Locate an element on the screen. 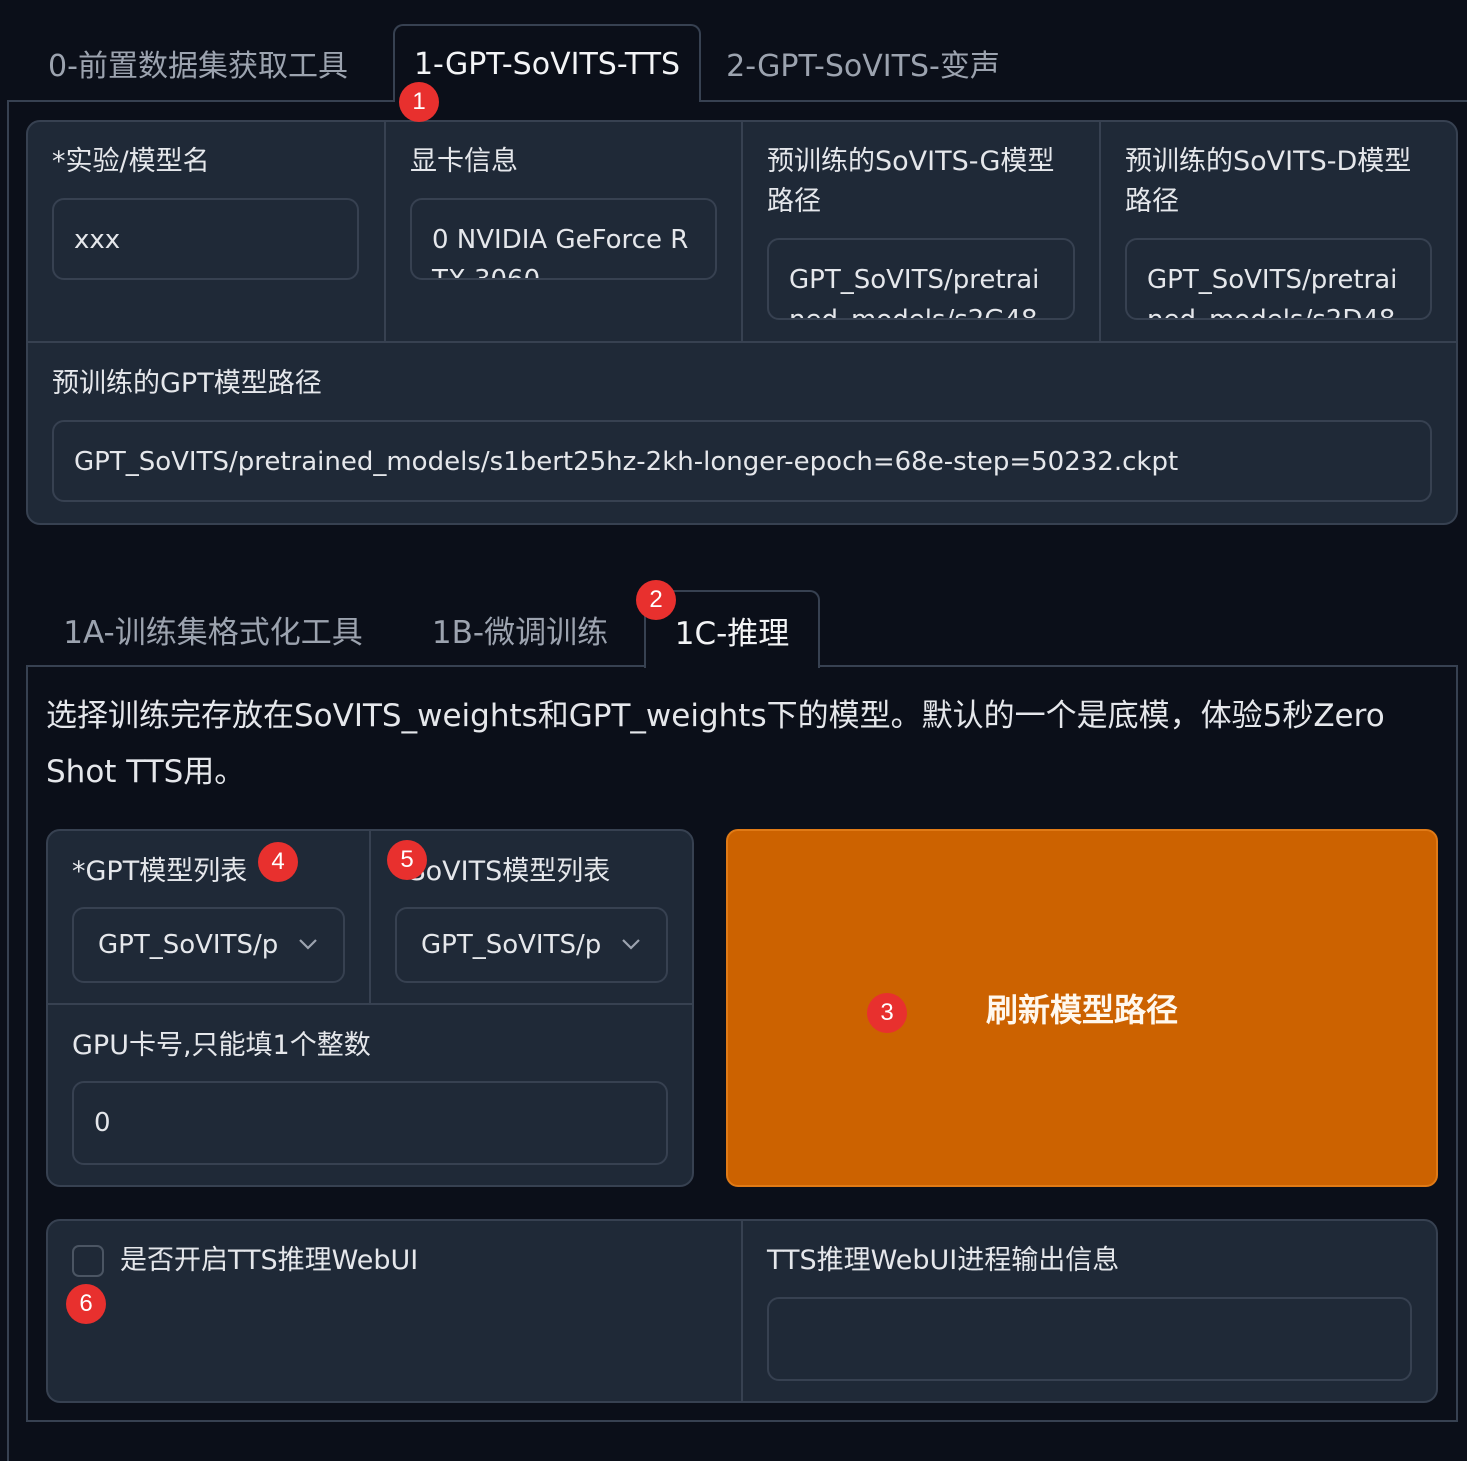 Image resolution: width=1467 pixels, height=1461 pixels. exp-name-label: *实验/模型名 is located at coordinates (131, 161).